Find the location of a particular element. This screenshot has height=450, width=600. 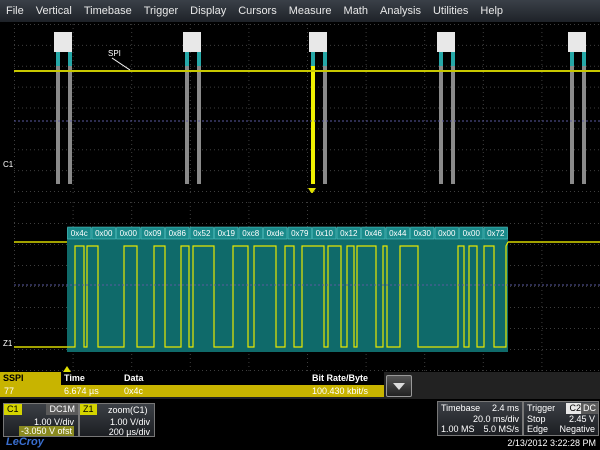

c1-channel-descriptor: C1 DC1M 1.00 V/div -3.050 V ofst is located at coordinates (41, 420).